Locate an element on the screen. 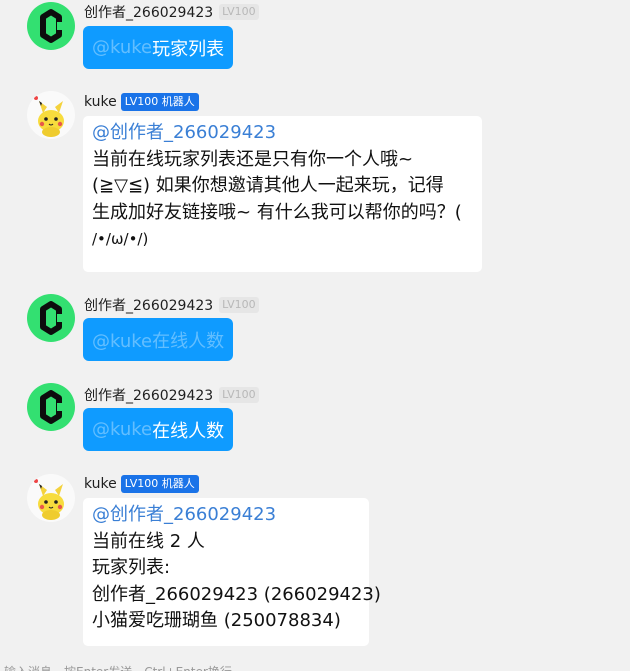  message-line: 当前在线 2 人 is located at coordinates (148, 541).